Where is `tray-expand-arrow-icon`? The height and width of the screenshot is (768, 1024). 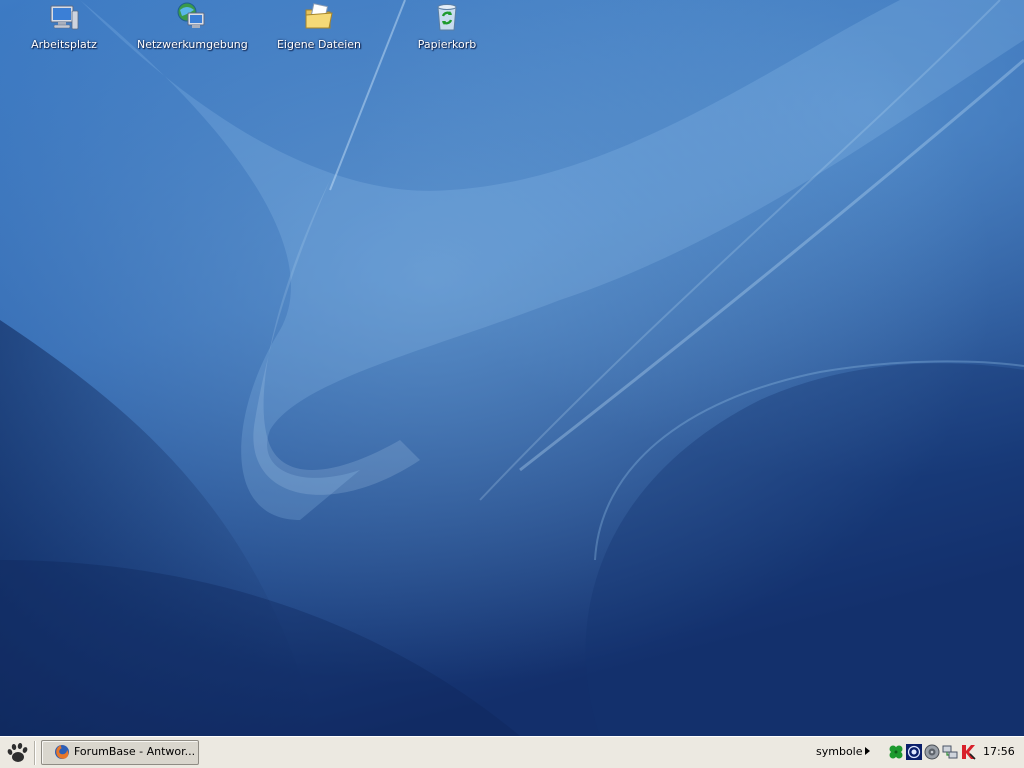
tray-expand-arrow-icon is located at coordinates (867, 751).